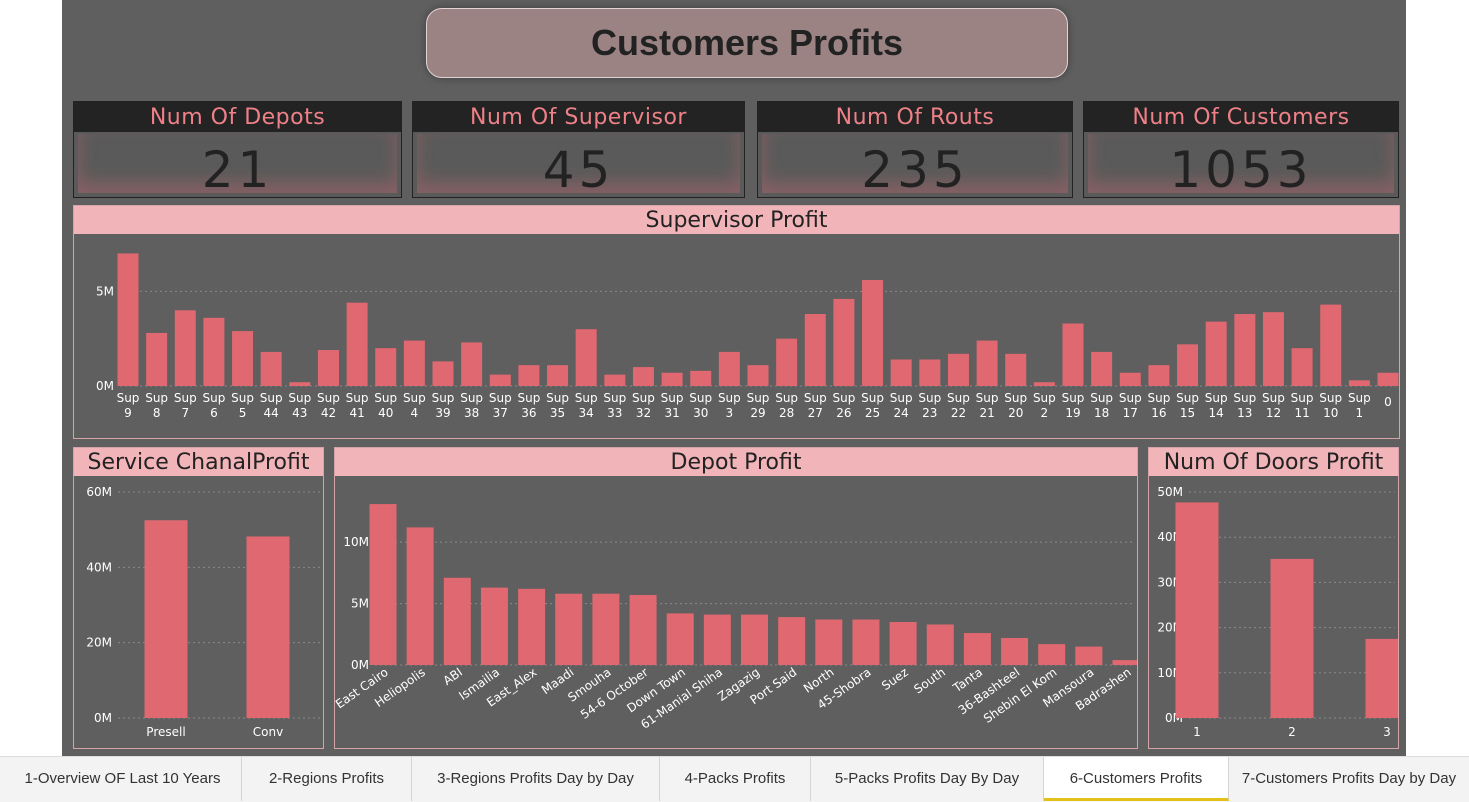 The image size is (1469, 802). I want to click on x-tick-label: 9, so click(128, 413).